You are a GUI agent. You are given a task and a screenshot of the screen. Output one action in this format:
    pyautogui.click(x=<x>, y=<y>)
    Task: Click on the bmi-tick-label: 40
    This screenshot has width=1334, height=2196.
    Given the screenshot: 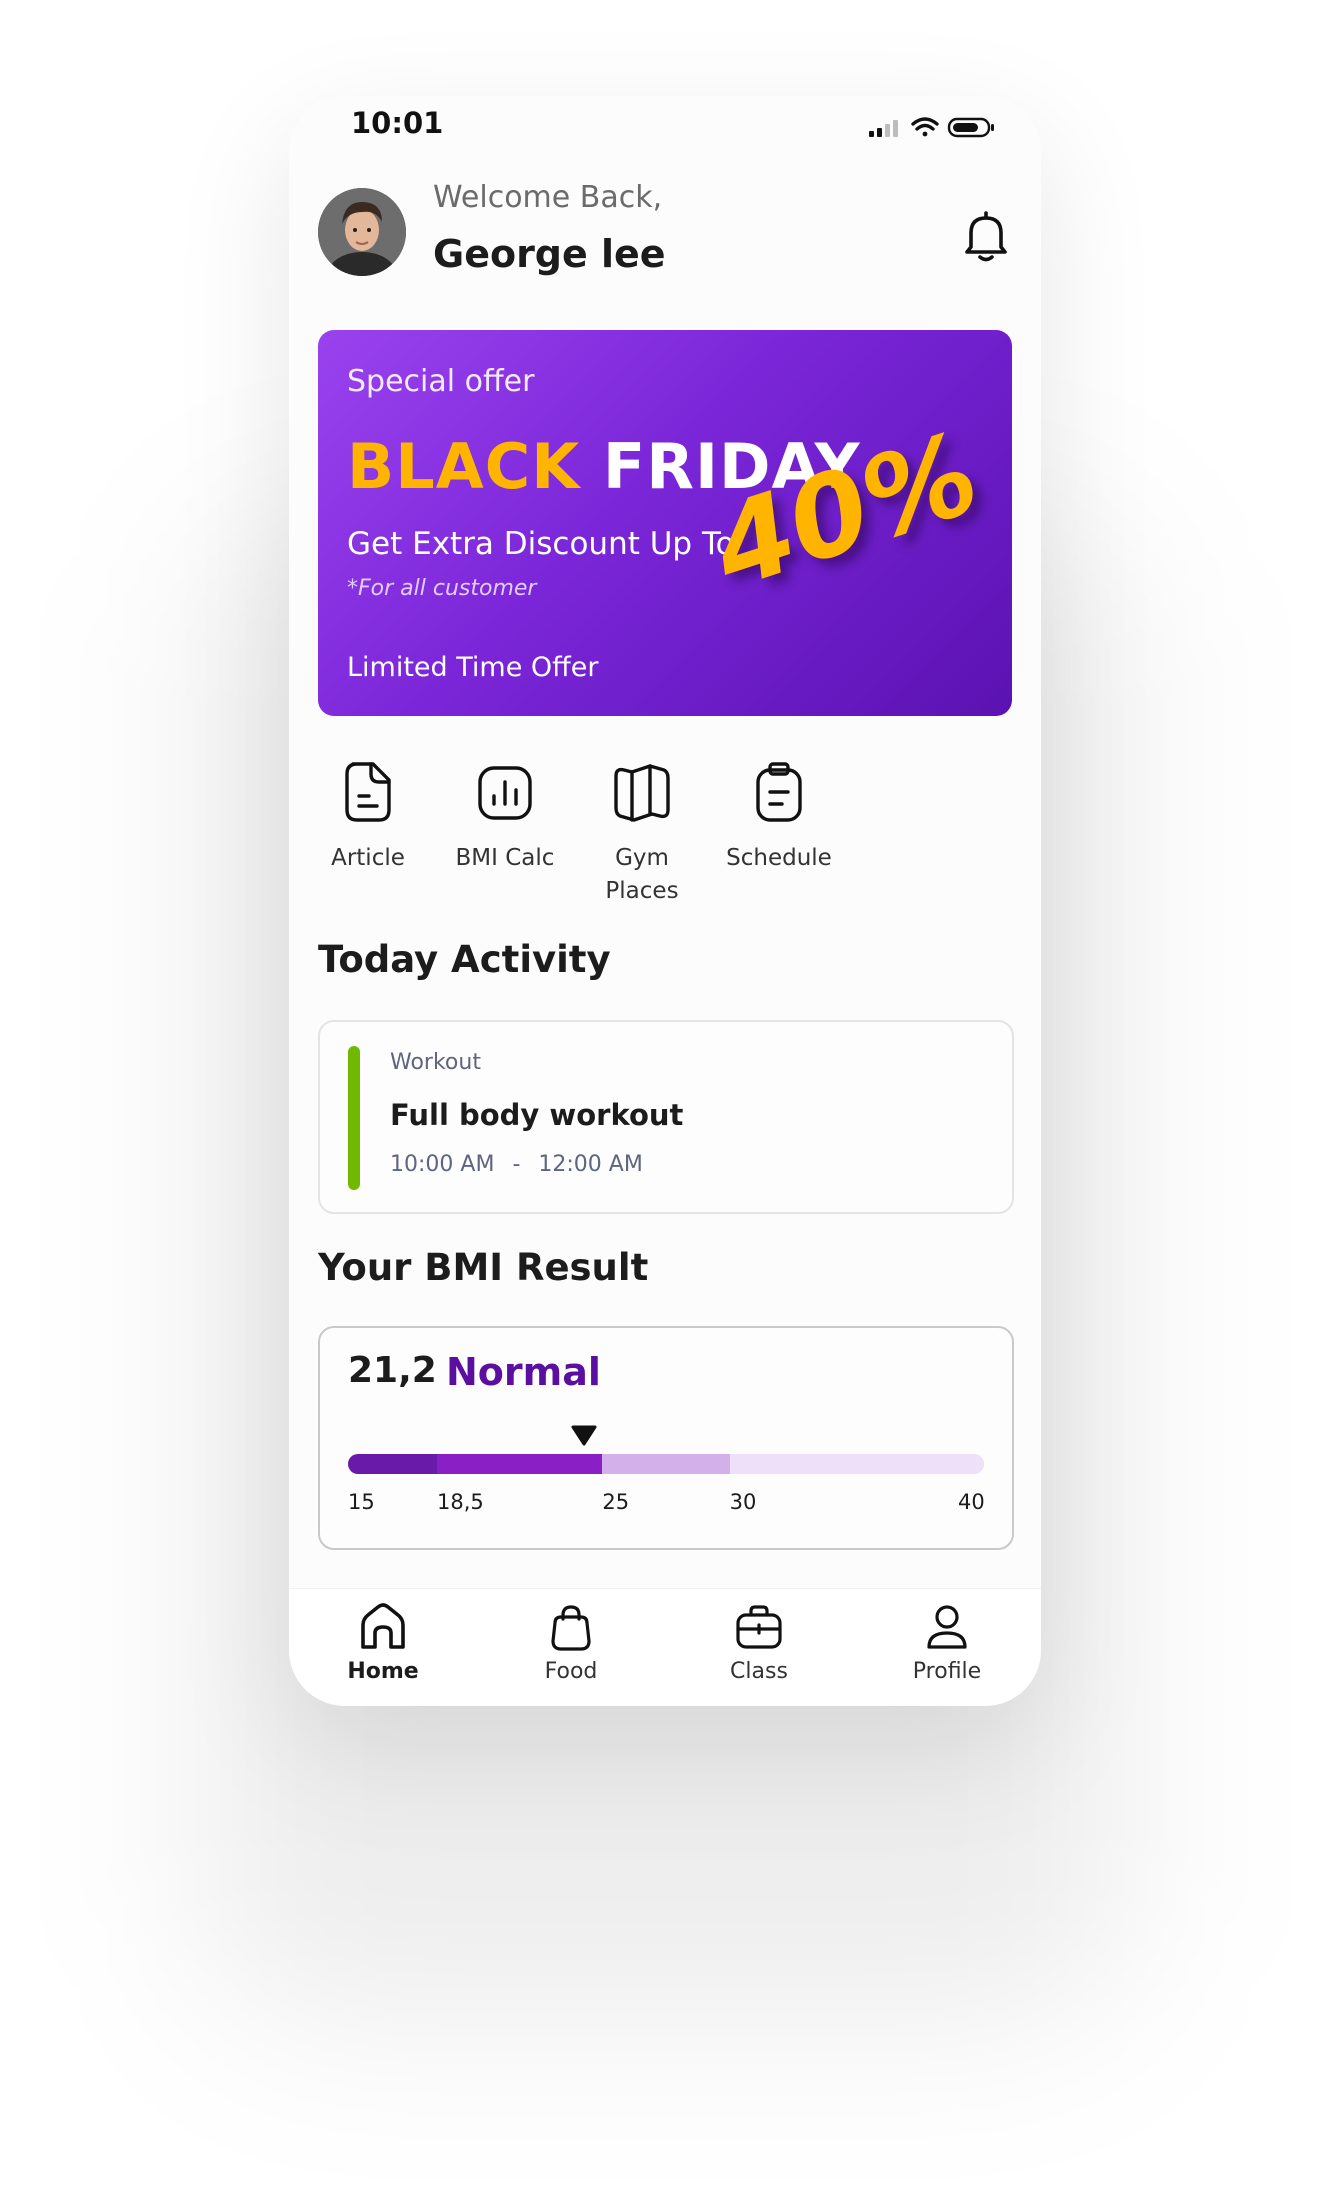 What is the action you would take?
    pyautogui.click(x=971, y=1502)
    